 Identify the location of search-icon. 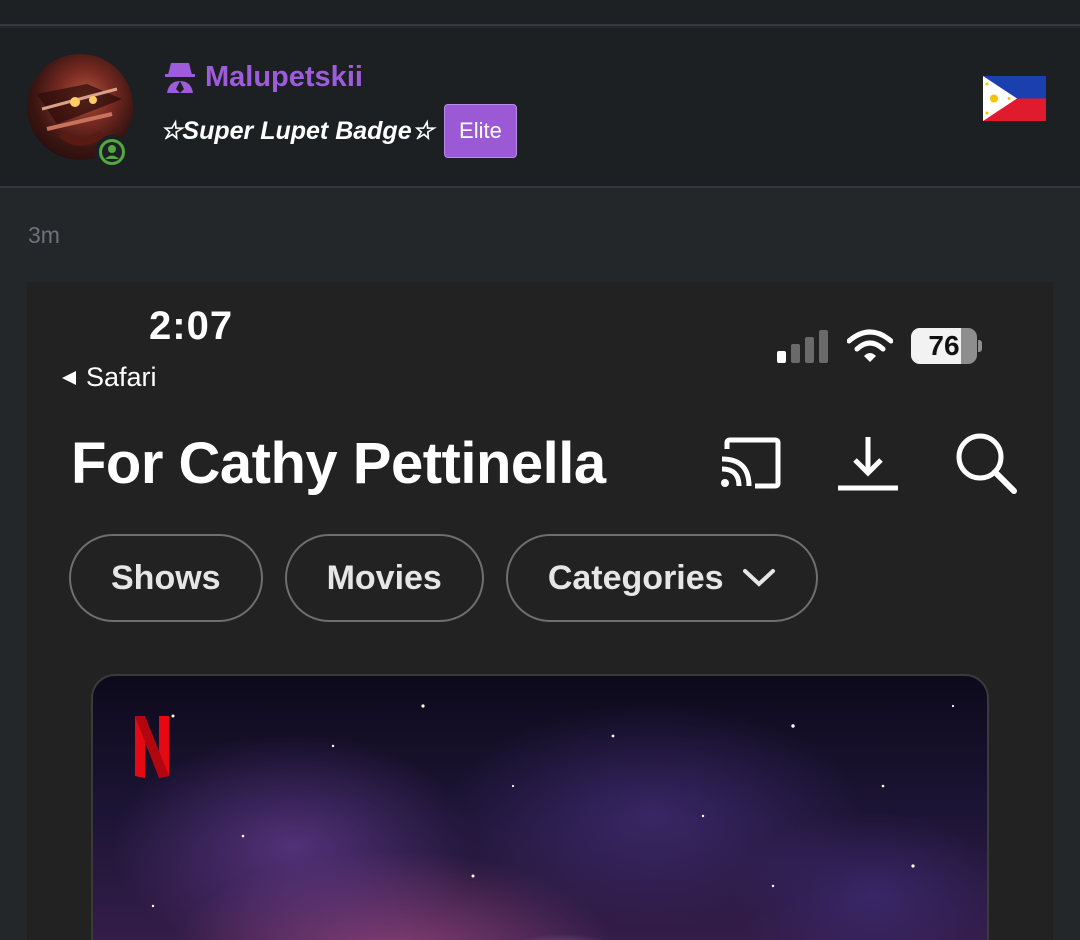
(986, 463).